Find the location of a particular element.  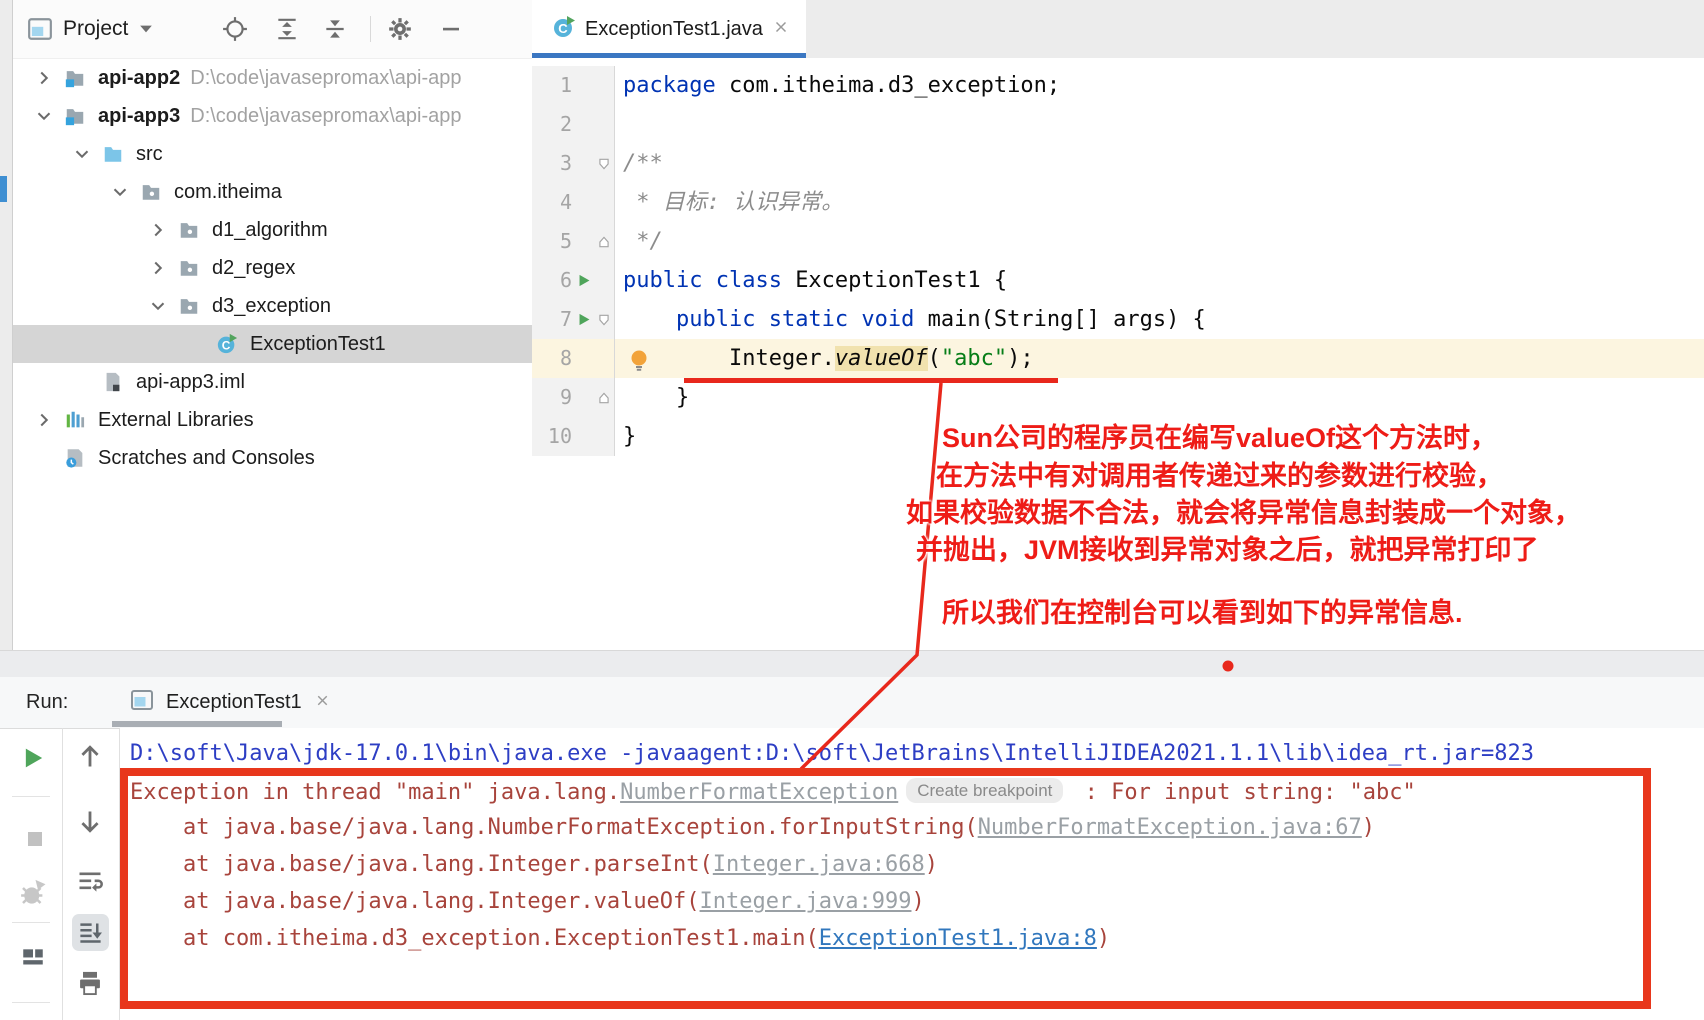

code-segment: ) is located at coordinates (1368, 827).